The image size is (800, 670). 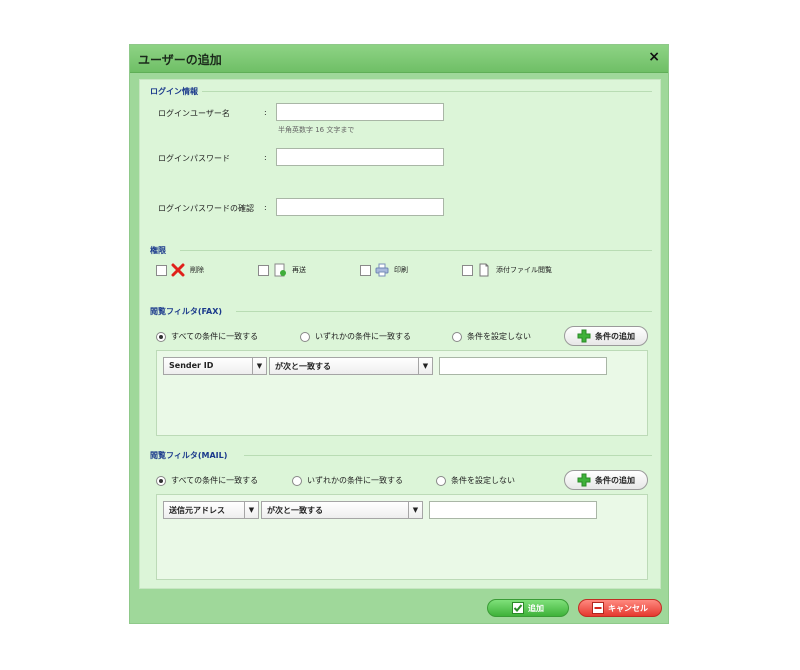 I want to click on resend-document-icon, so click(x=280, y=270).